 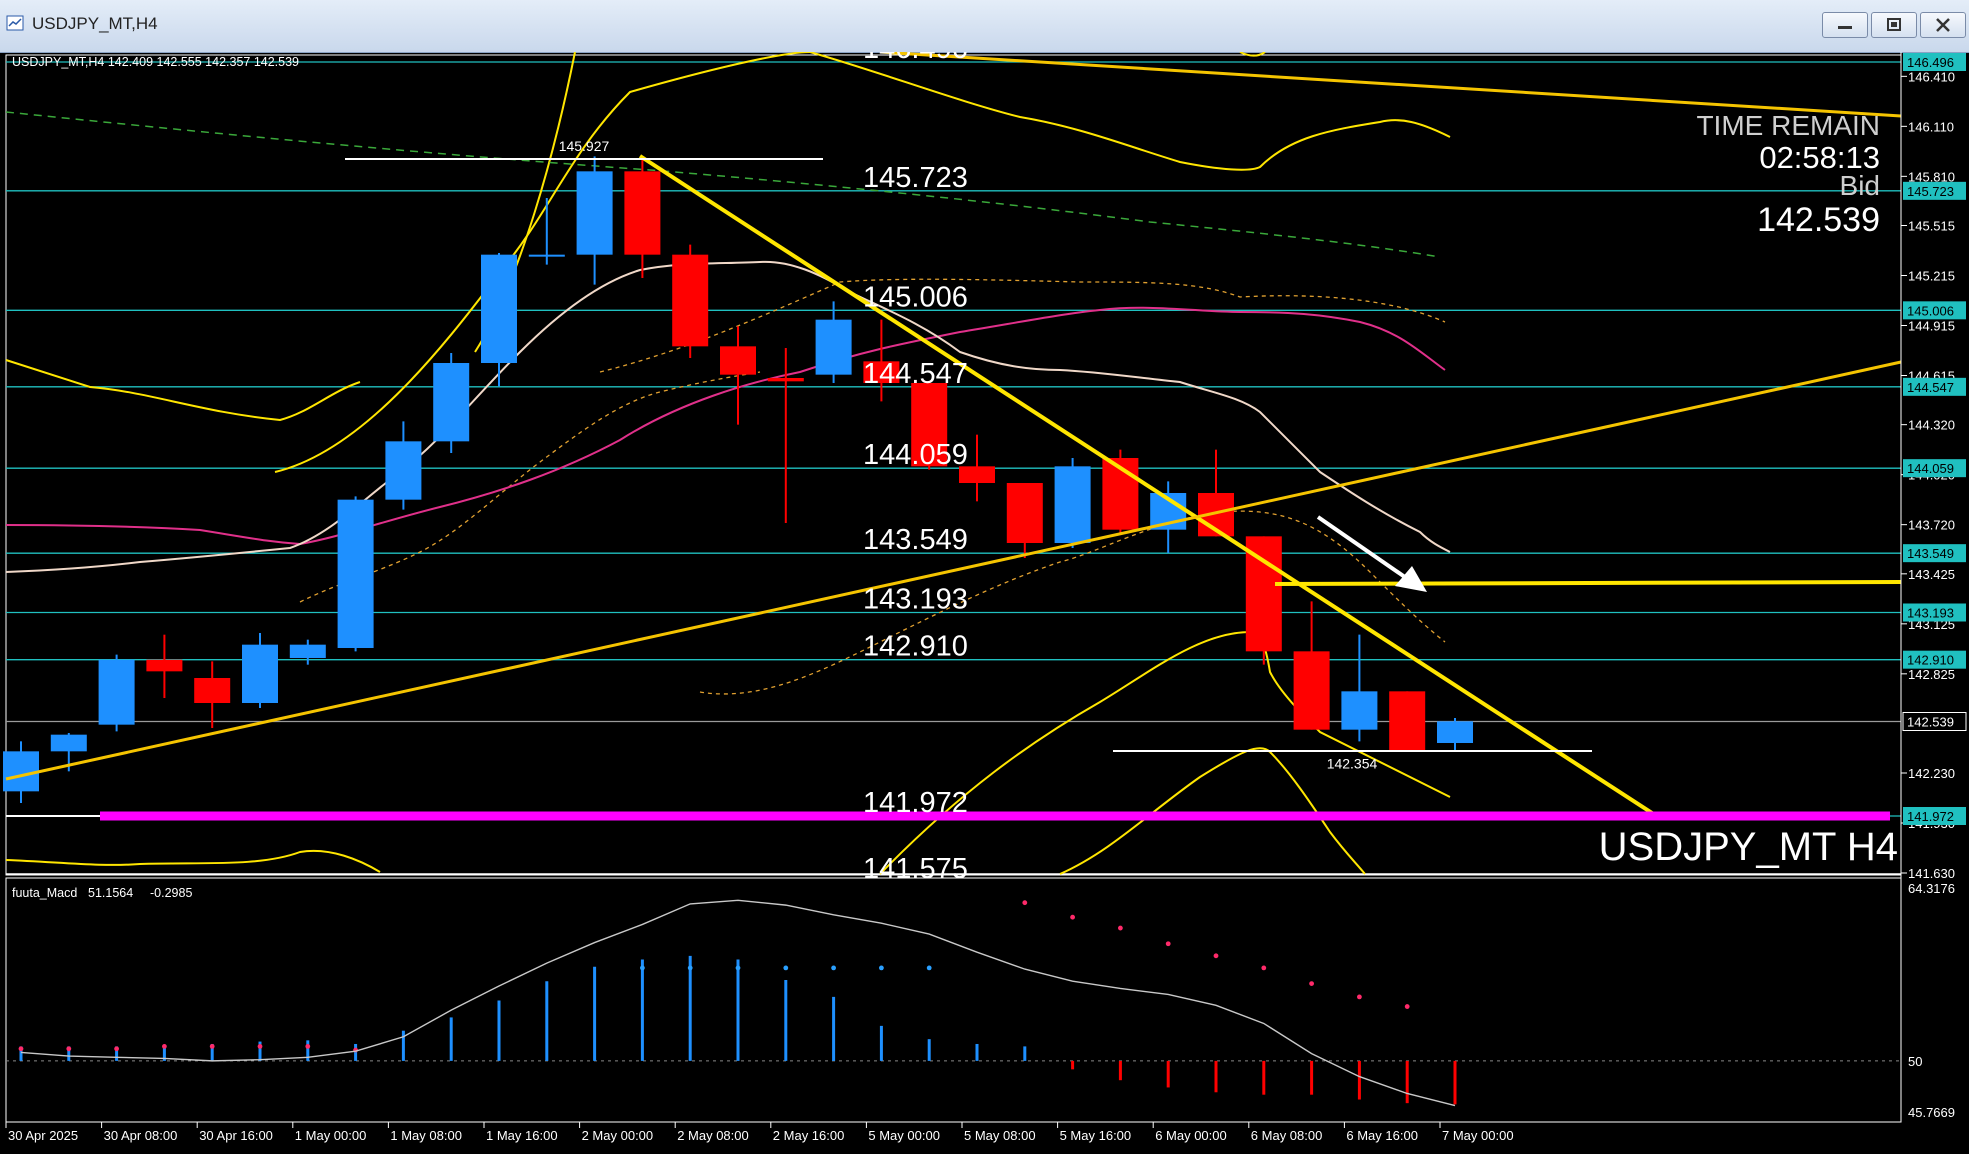 What do you see at coordinates (1352, 763) in the screenshot?
I see `price-annotation-142.354: 142.354` at bounding box center [1352, 763].